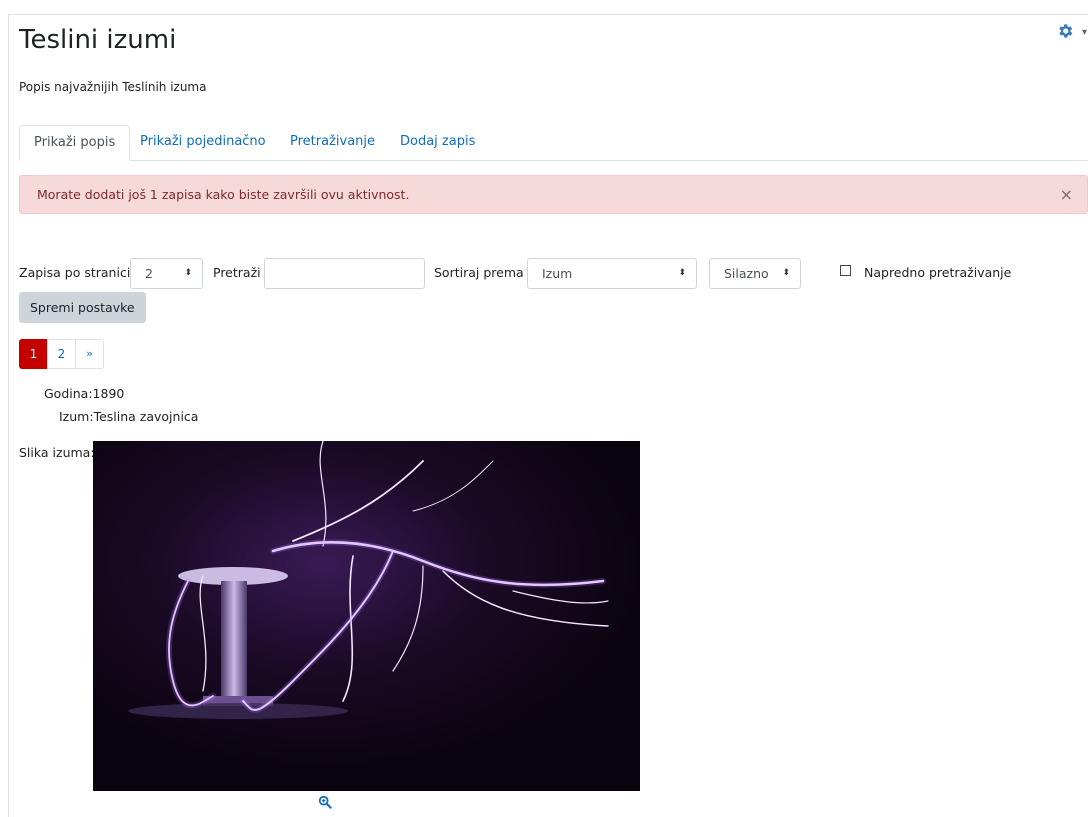 The height and width of the screenshot is (817, 1088). I want to click on tab-single-view: Prikaži pojedinačno, so click(203, 142).